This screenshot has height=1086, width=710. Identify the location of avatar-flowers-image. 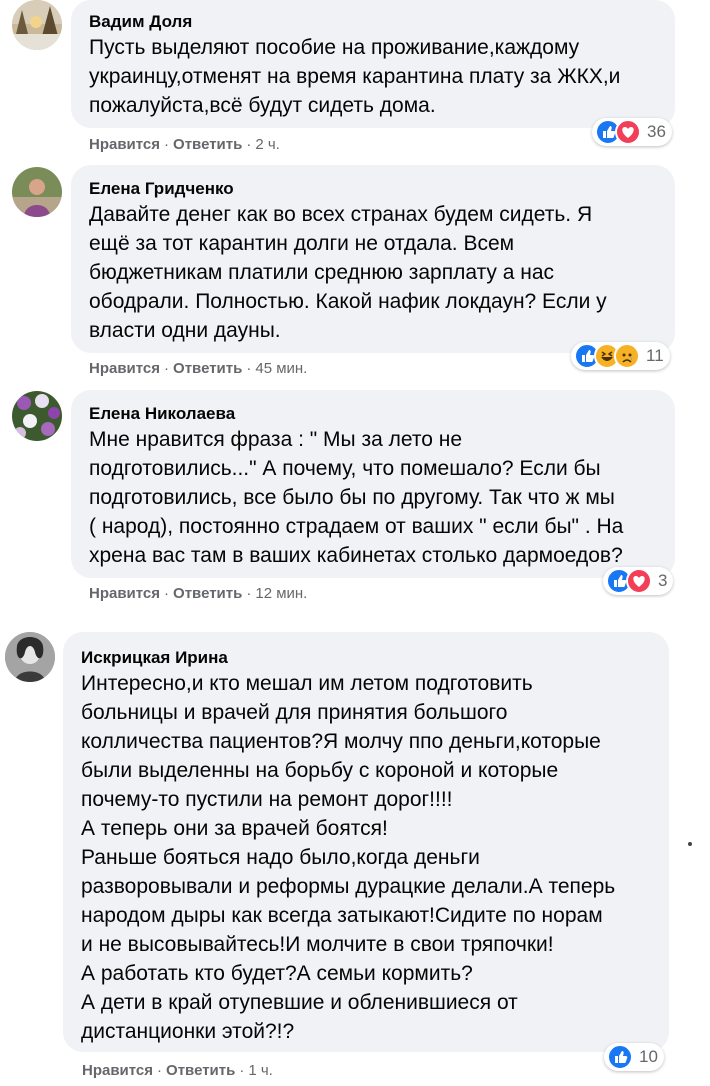
(37, 416).